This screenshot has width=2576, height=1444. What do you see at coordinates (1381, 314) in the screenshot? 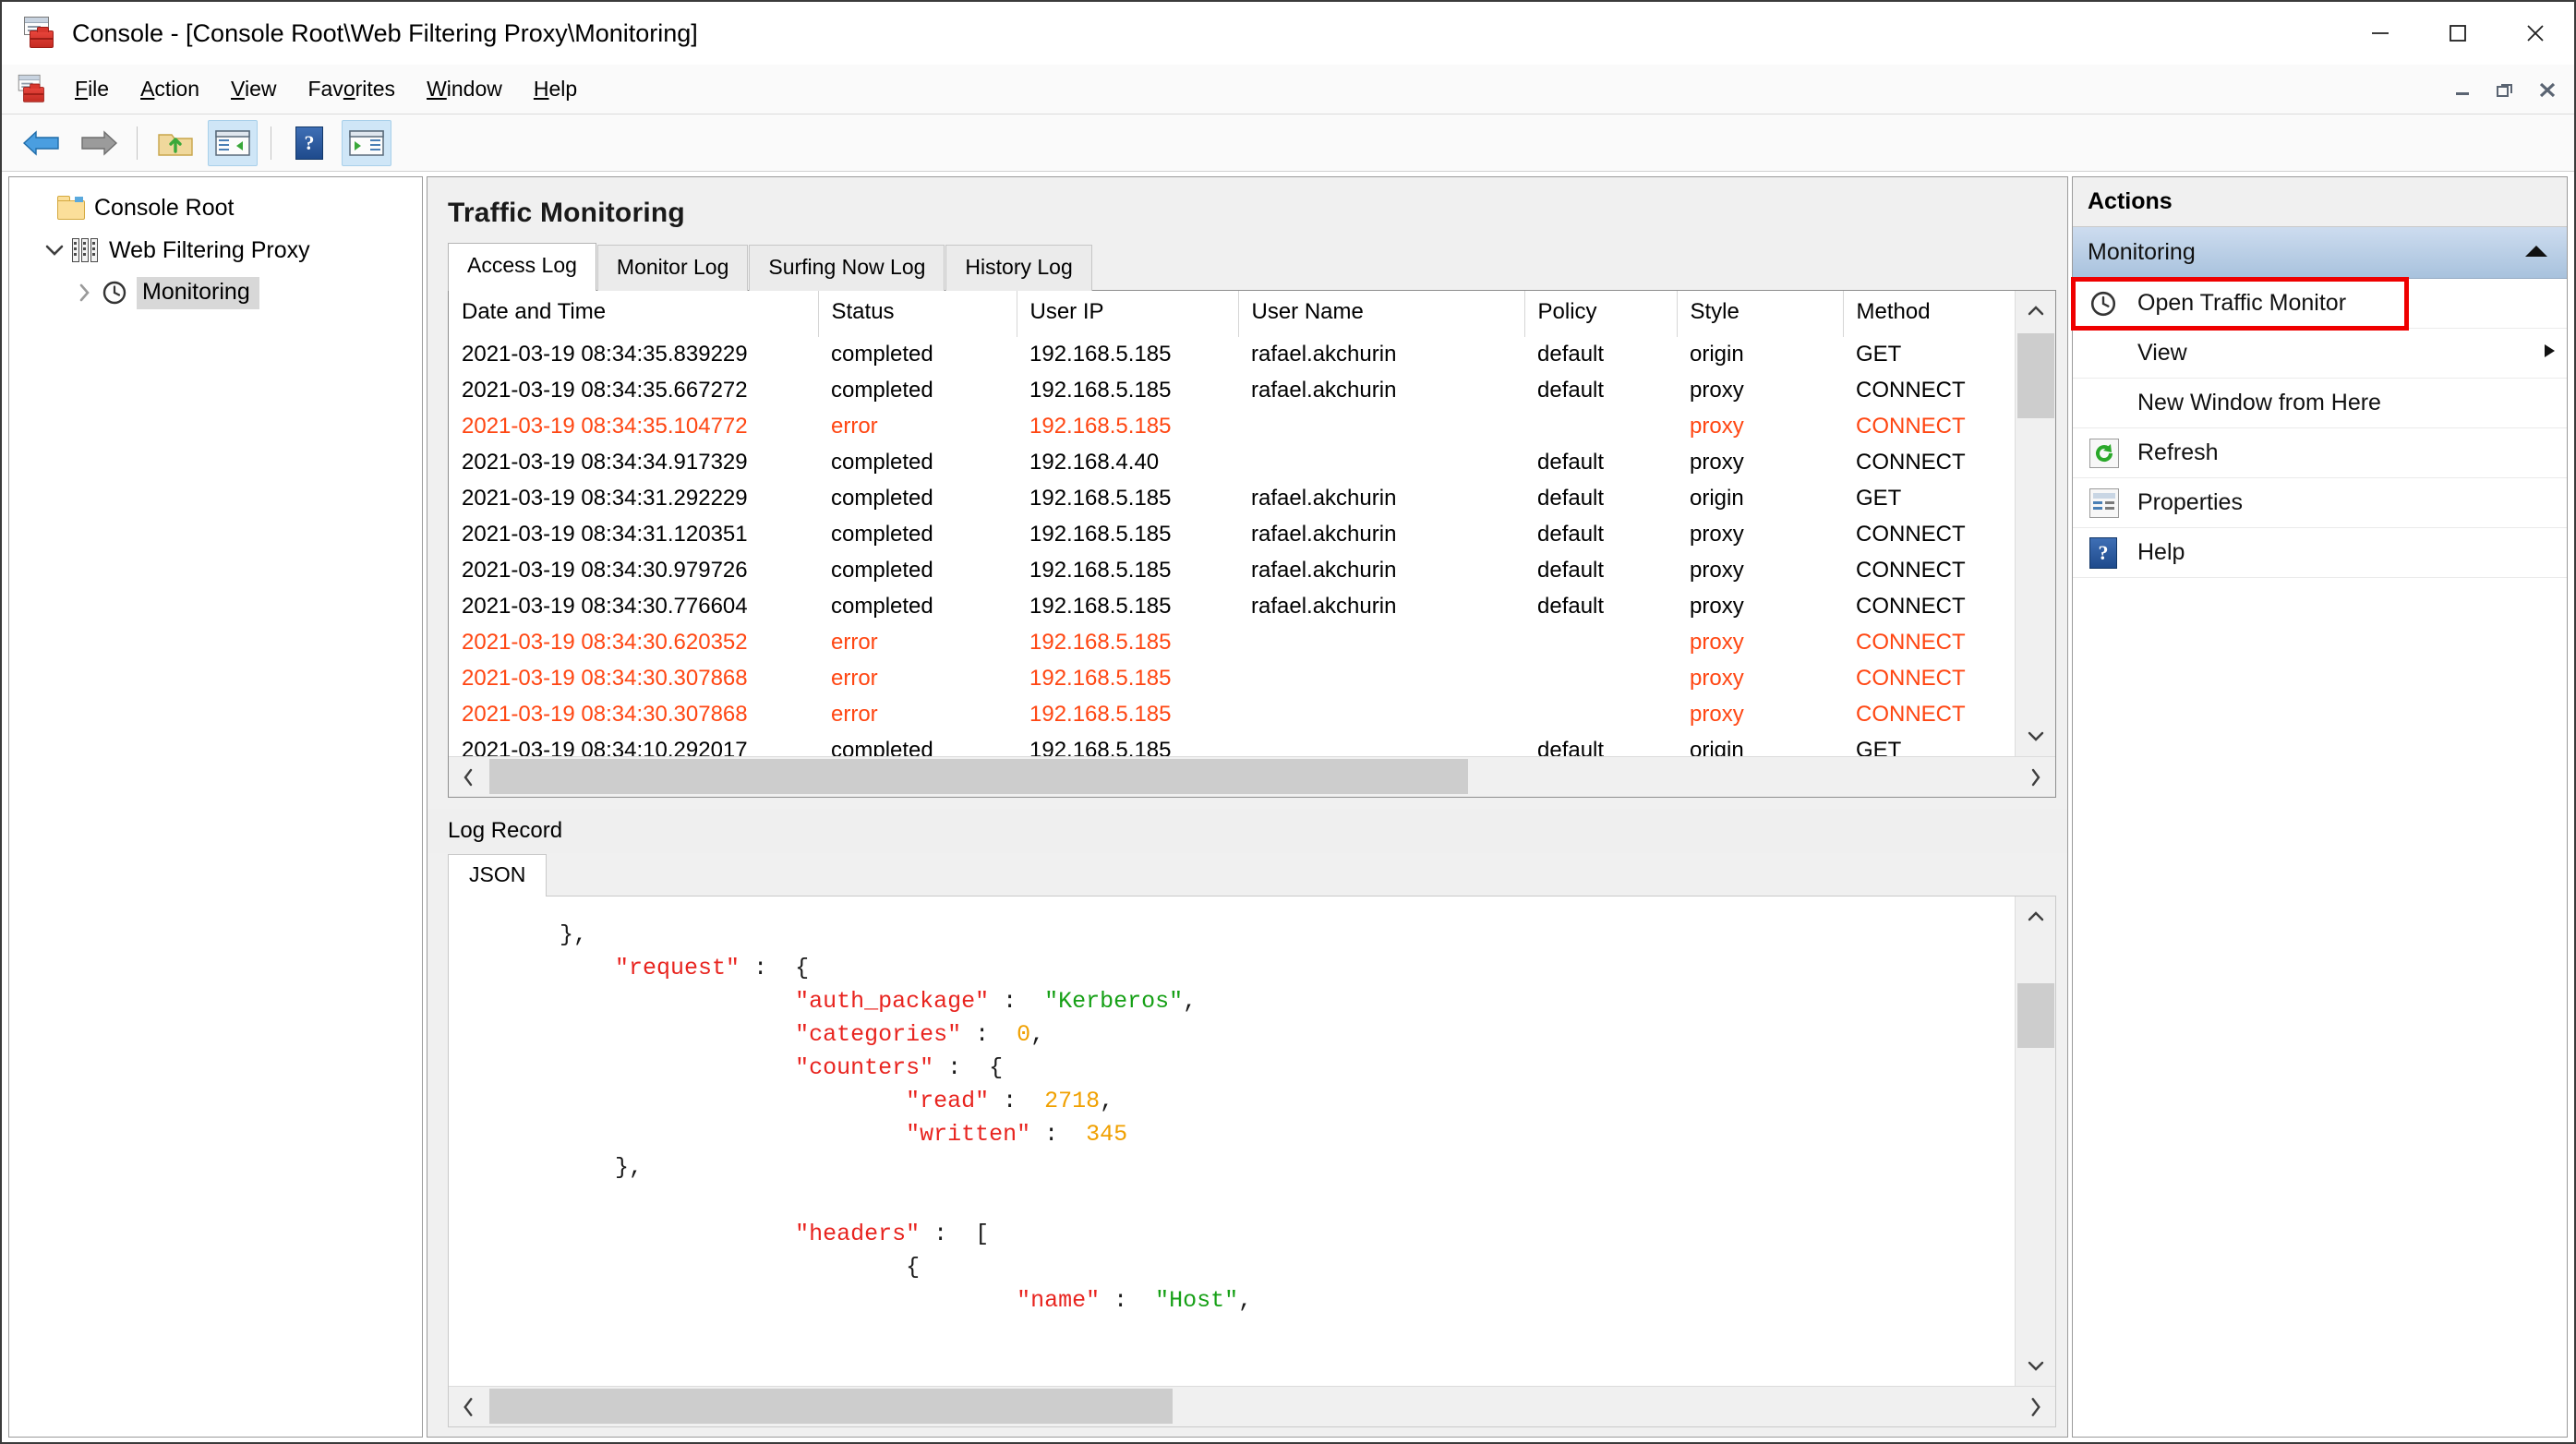
I see `column-header-user-name: User Name` at bounding box center [1381, 314].